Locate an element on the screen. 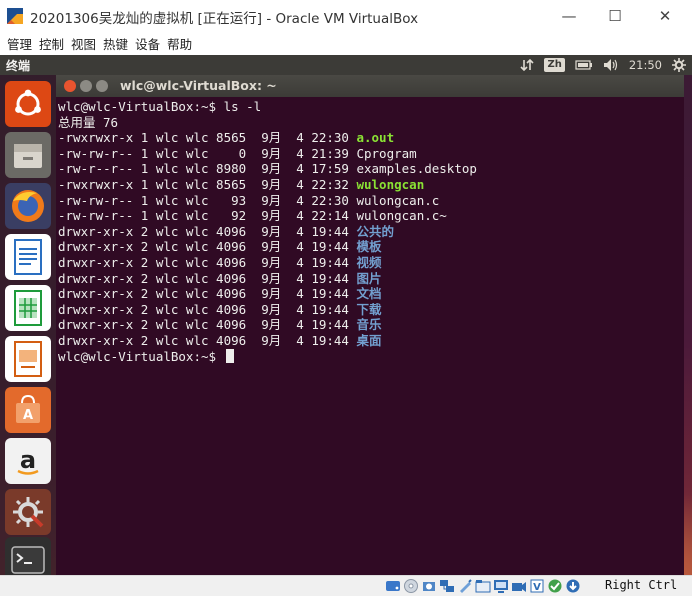 The height and width of the screenshot is (596, 692). battery-icon is located at coordinates (584, 65).